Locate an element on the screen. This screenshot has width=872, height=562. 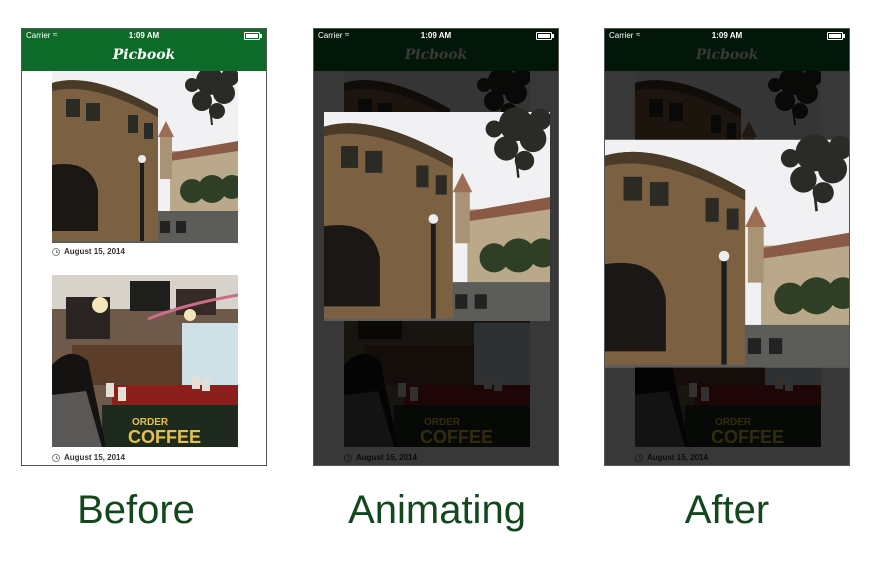
expanding-photo is located at coordinates (437, 216).